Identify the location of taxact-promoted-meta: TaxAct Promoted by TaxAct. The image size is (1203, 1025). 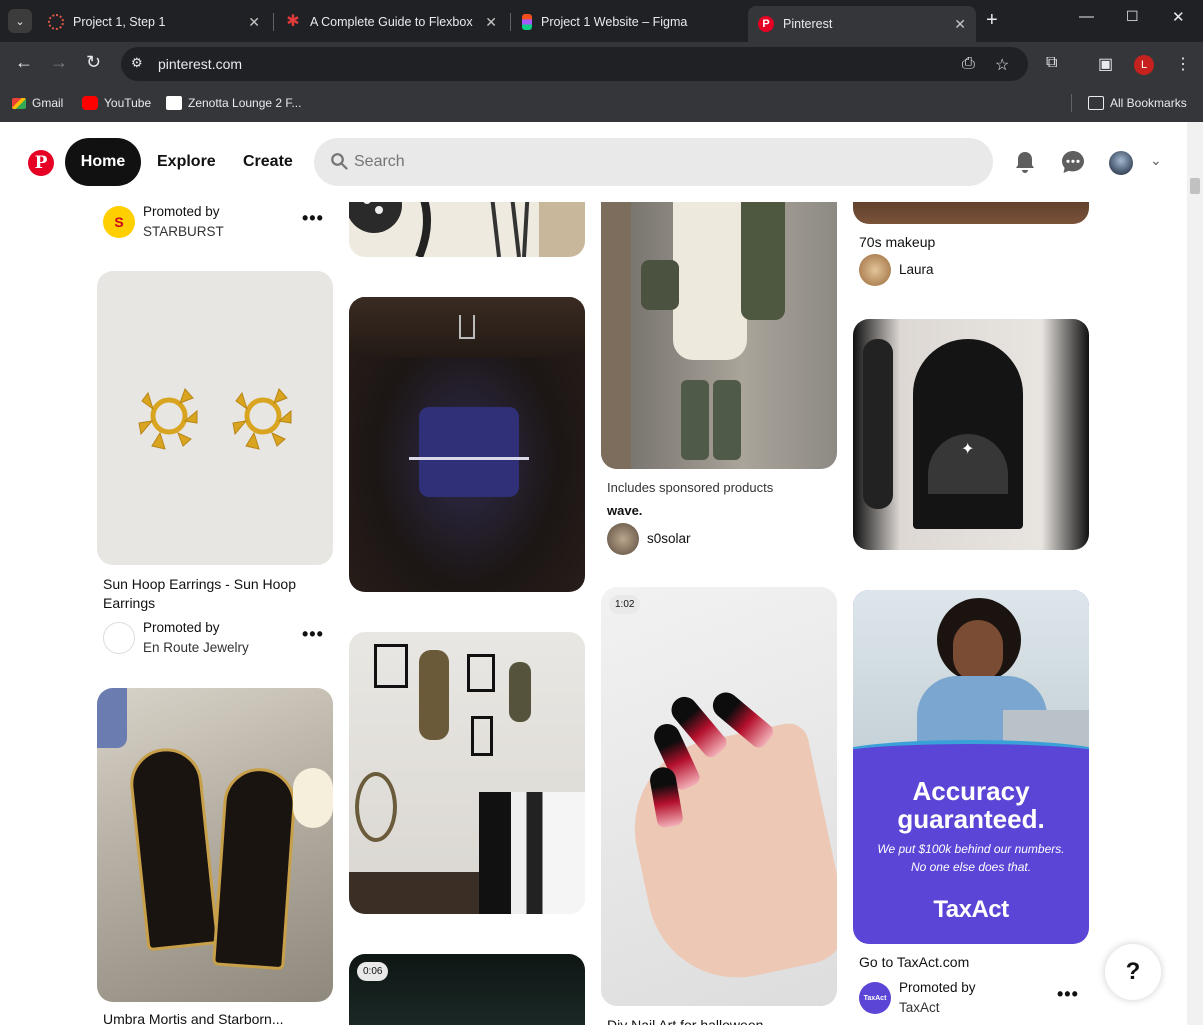
(917, 998).